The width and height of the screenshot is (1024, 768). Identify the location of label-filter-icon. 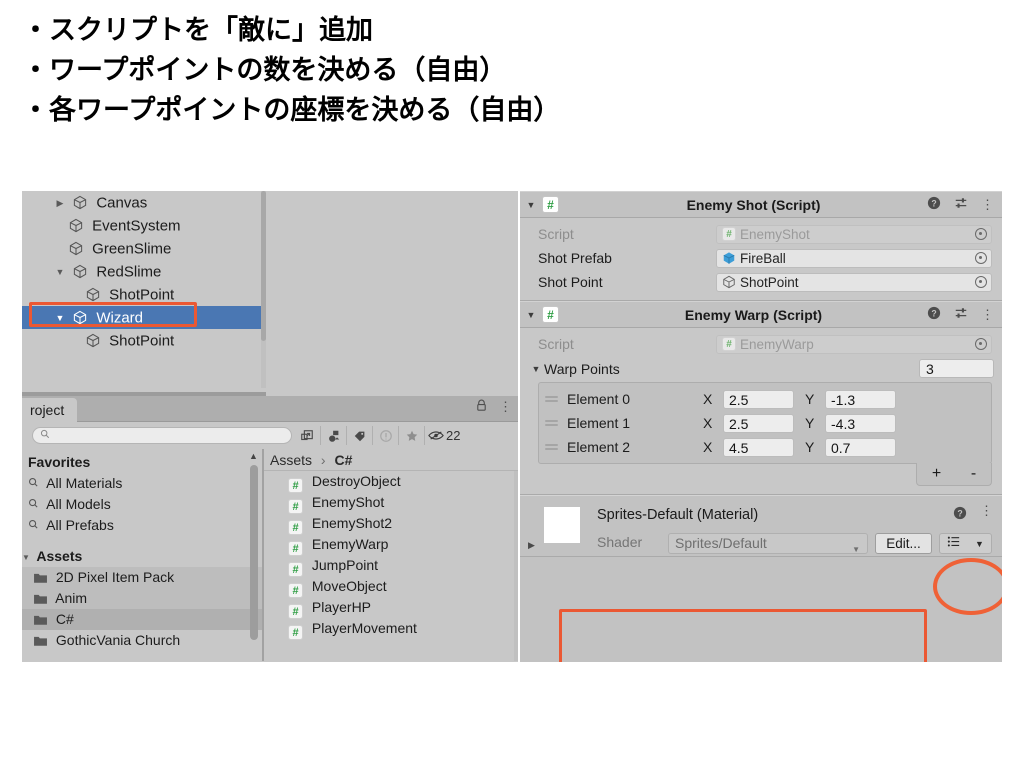
(359, 435).